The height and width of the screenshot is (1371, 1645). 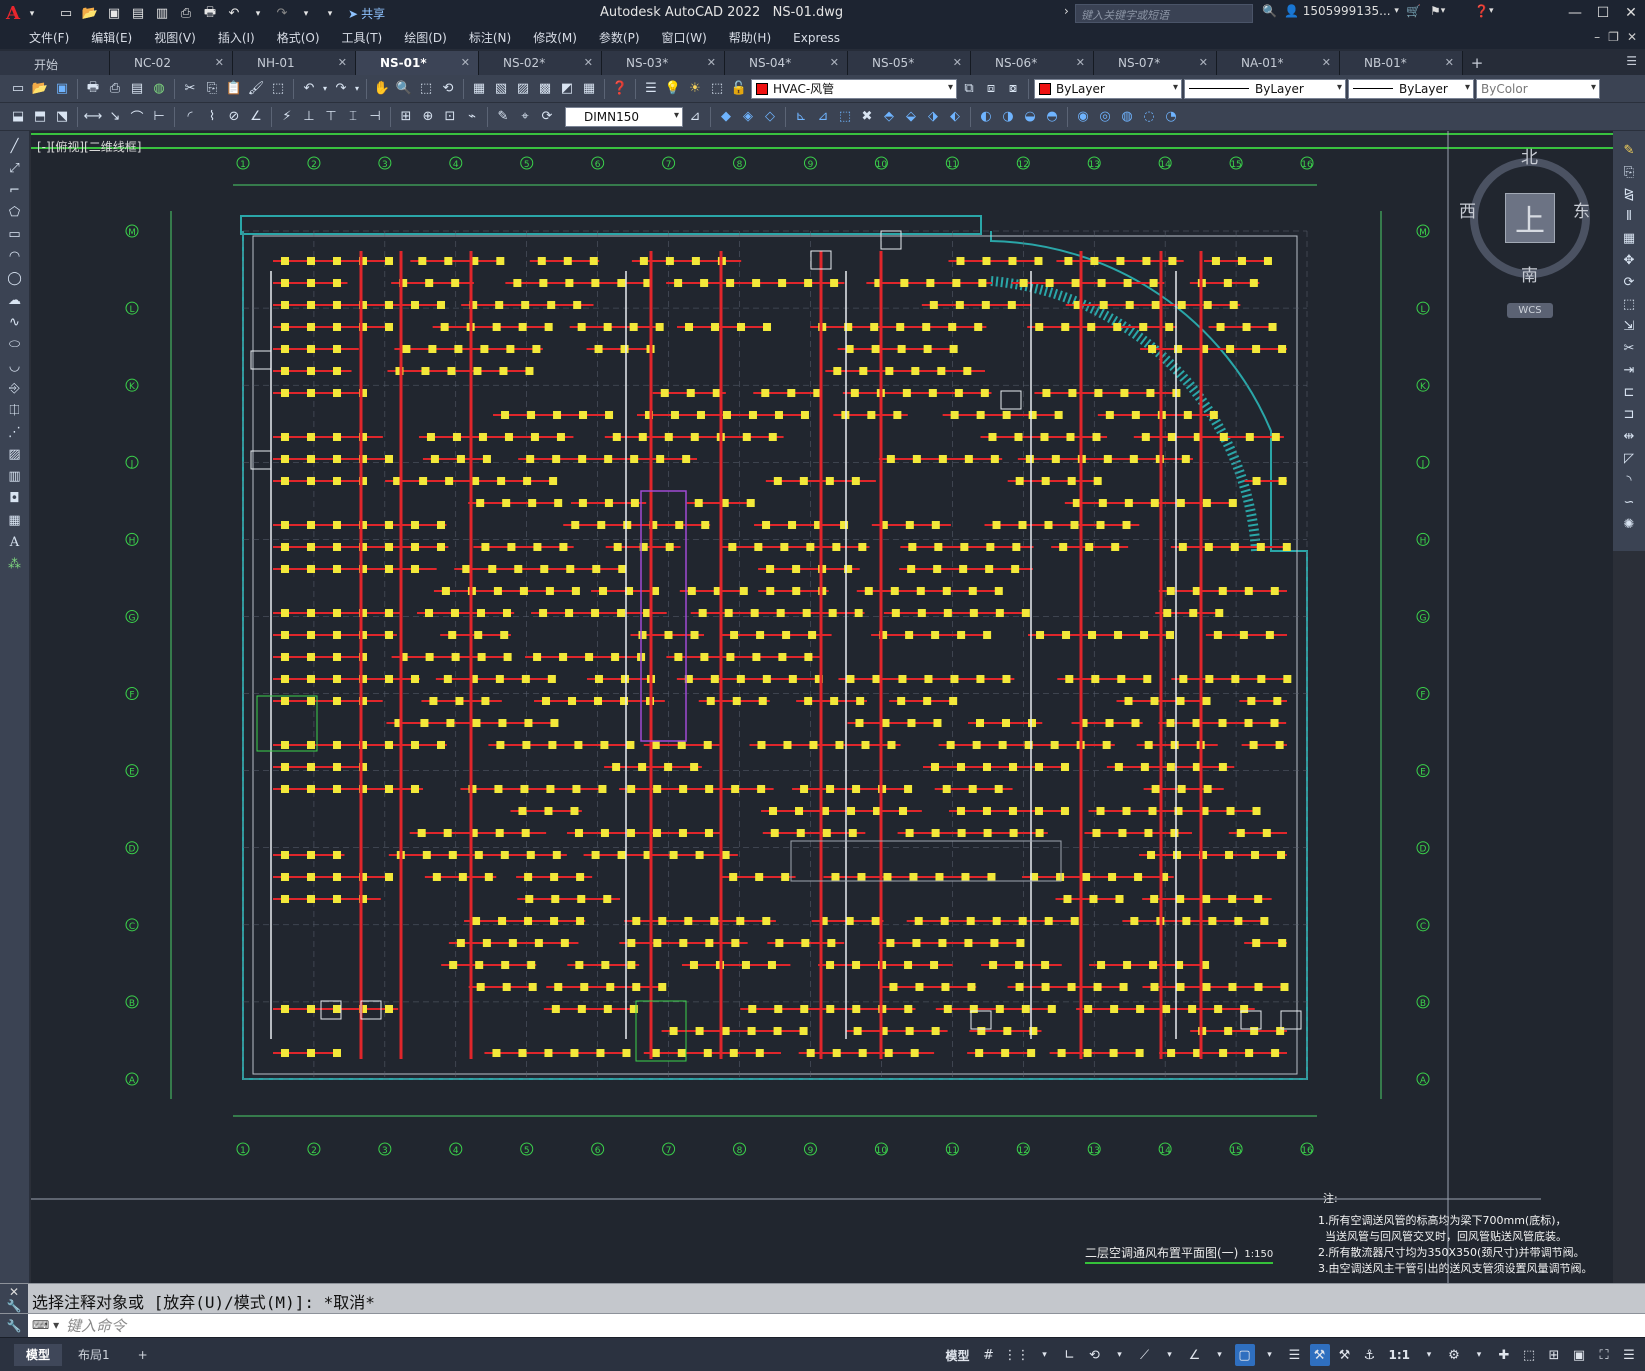 I want to click on dim-update-icon: ⟳, so click(x=547, y=117).